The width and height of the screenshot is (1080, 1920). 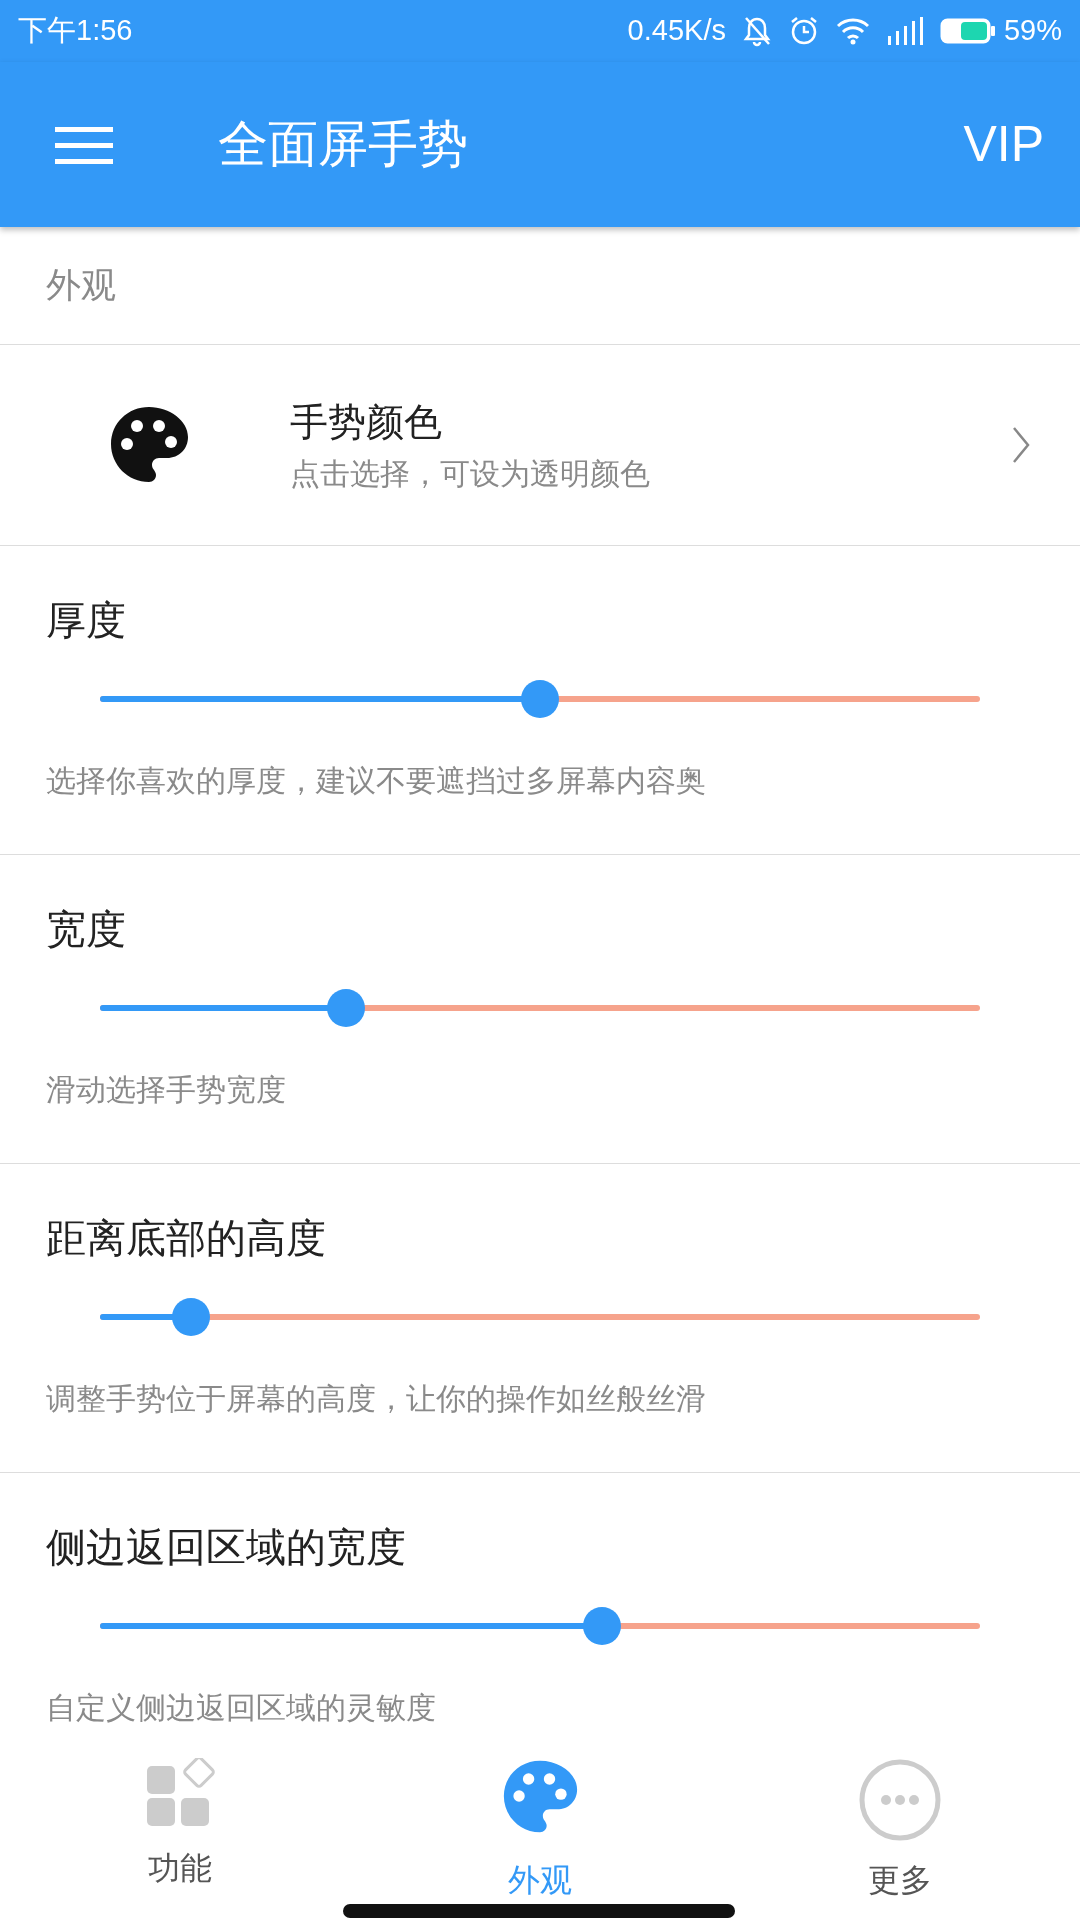 What do you see at coordinates (86, 620) in the screenshot?
I see `slider-label: 厚度` at bounding box center [86, 620].